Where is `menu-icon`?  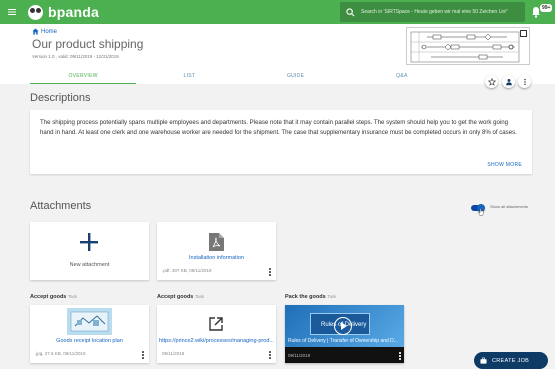 menu-icon is located at coordinates (12, 12).